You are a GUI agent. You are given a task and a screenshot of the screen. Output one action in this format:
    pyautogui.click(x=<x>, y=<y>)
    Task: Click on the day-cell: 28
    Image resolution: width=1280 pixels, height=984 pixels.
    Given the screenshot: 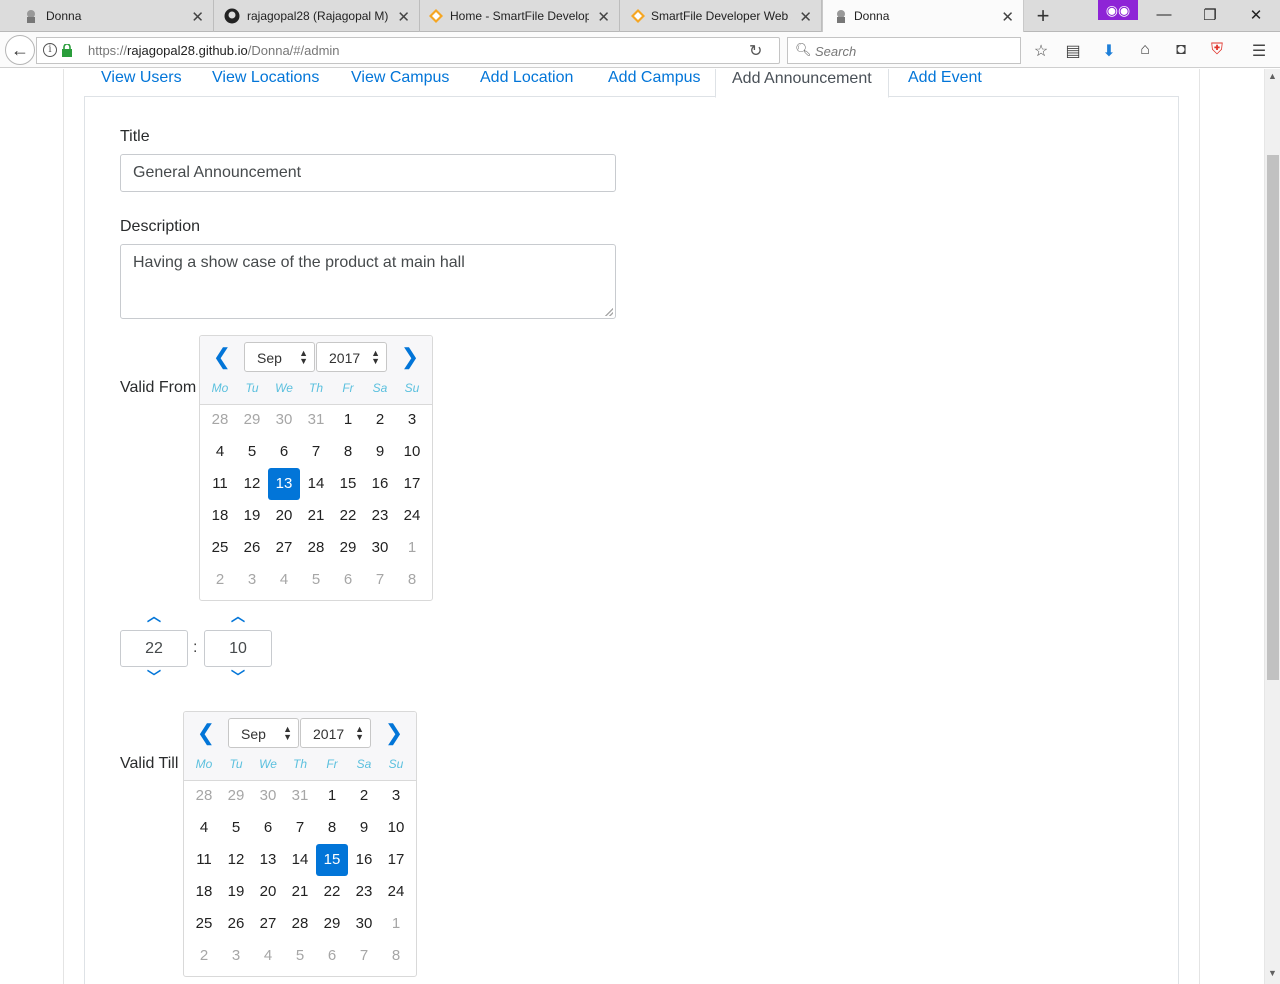 What is the action you would take?
    pyautogui.click(x=220, y=420)
    